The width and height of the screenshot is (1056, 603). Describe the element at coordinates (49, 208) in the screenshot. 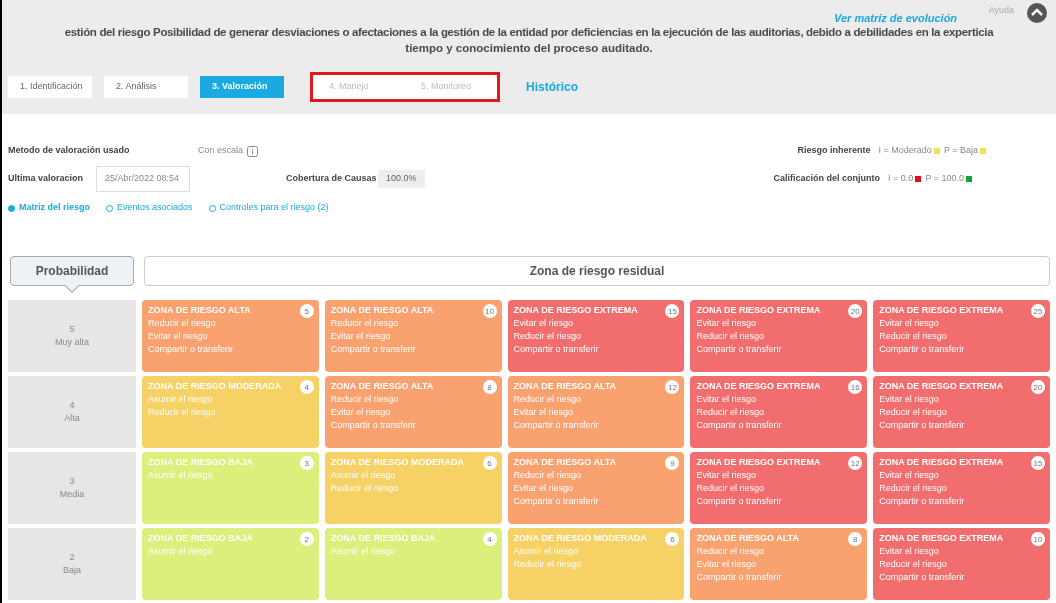

I see `view-radio-tab: Matriz del riesgo` at that location.